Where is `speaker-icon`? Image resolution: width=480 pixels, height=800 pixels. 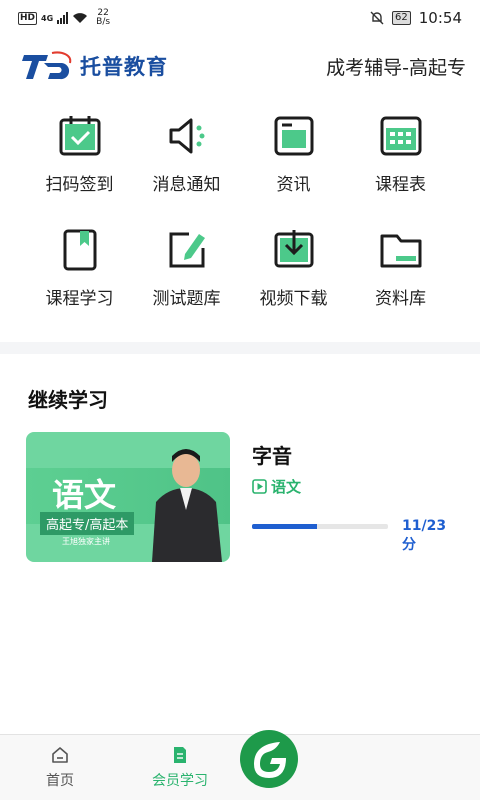
speaker-icon is located at coordinates (186, 136).